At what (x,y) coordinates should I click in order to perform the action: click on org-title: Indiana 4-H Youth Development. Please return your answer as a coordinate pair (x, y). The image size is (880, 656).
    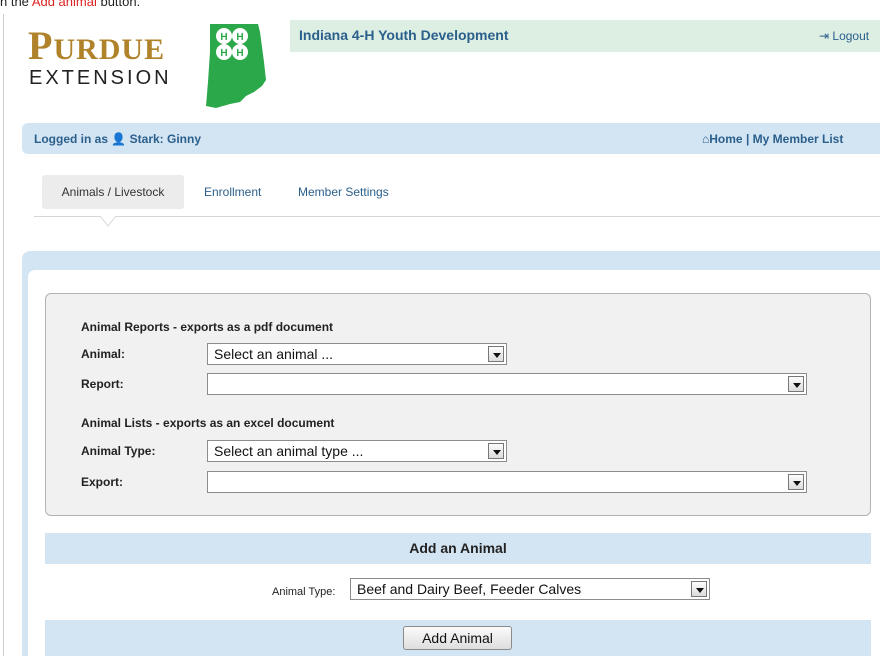
    Looking at the image, I should click on (404, 35).